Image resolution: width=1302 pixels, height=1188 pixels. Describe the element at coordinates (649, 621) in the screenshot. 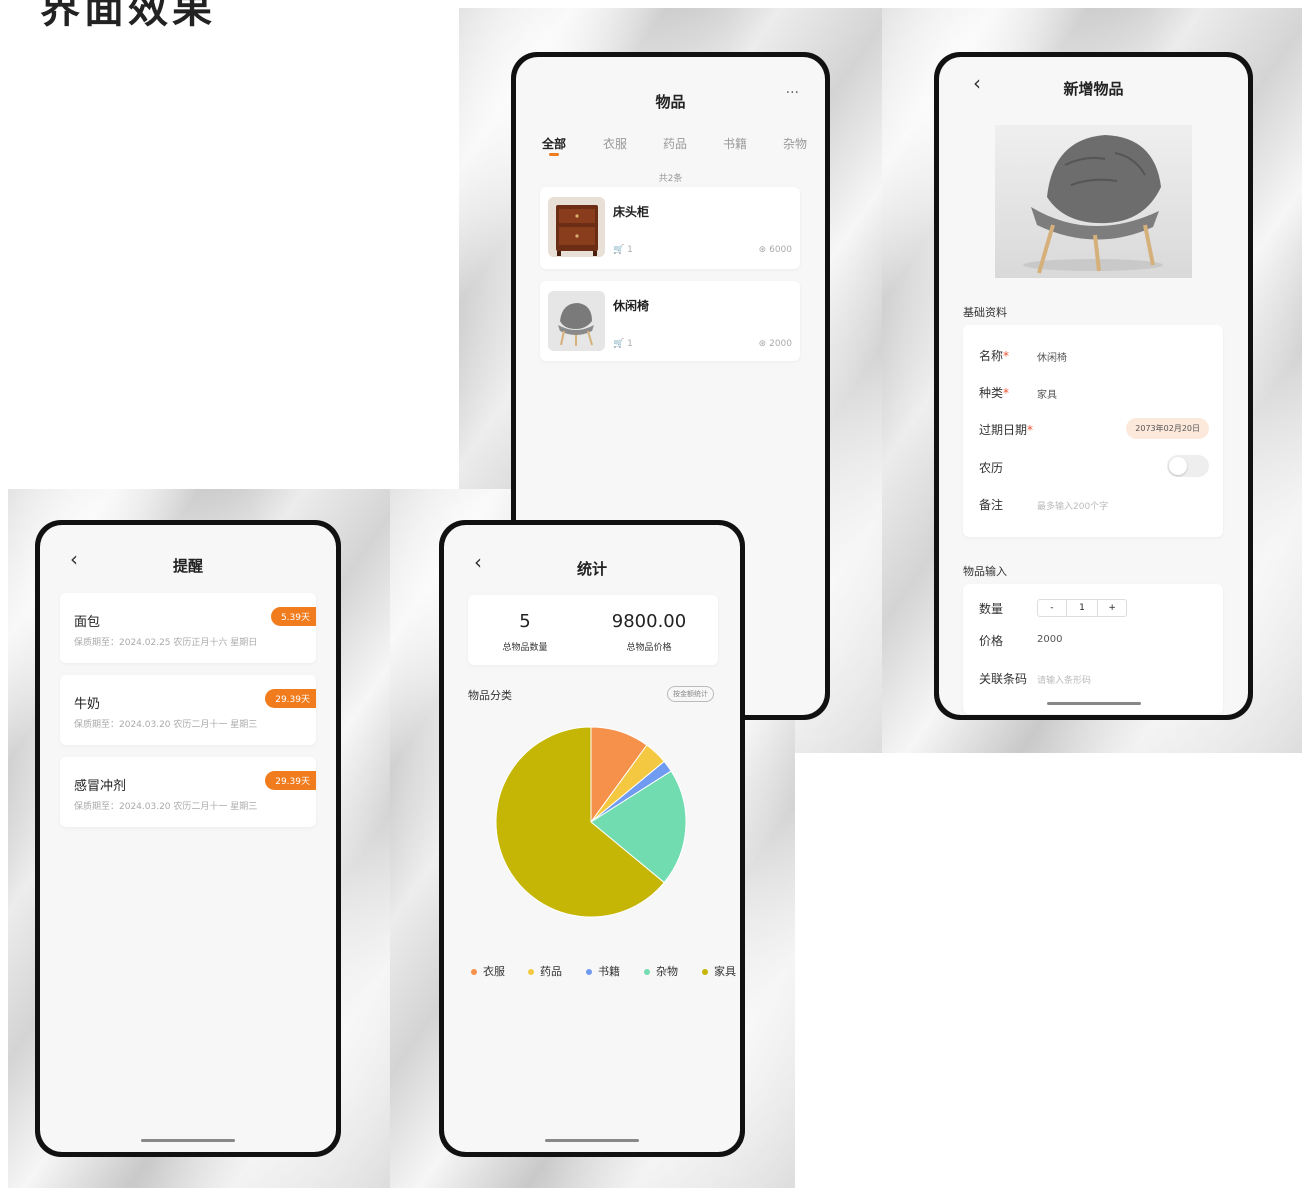

I see `total-price: 9800.00` at that location.